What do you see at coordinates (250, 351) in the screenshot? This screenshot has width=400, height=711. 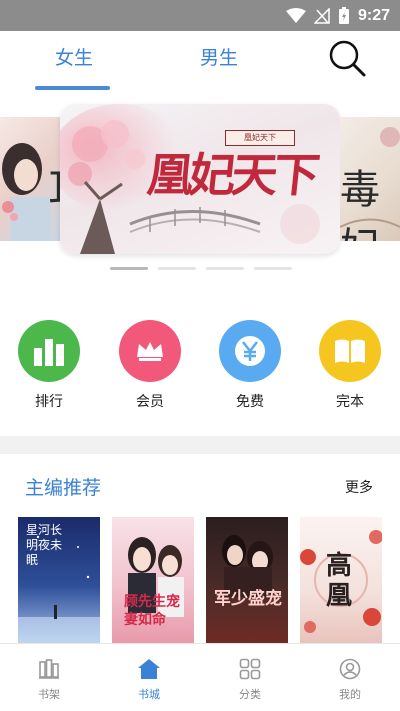 I see `yen-icon` at bounding box center [250, 351].